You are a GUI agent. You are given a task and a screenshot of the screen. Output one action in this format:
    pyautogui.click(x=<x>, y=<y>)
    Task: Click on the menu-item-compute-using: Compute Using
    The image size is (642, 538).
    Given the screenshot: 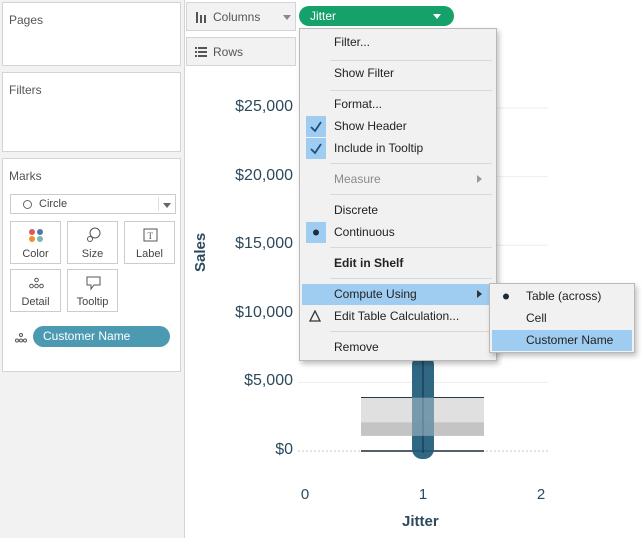 What is the action you would take?
    pyautogui.click(x=398, y=294)
    